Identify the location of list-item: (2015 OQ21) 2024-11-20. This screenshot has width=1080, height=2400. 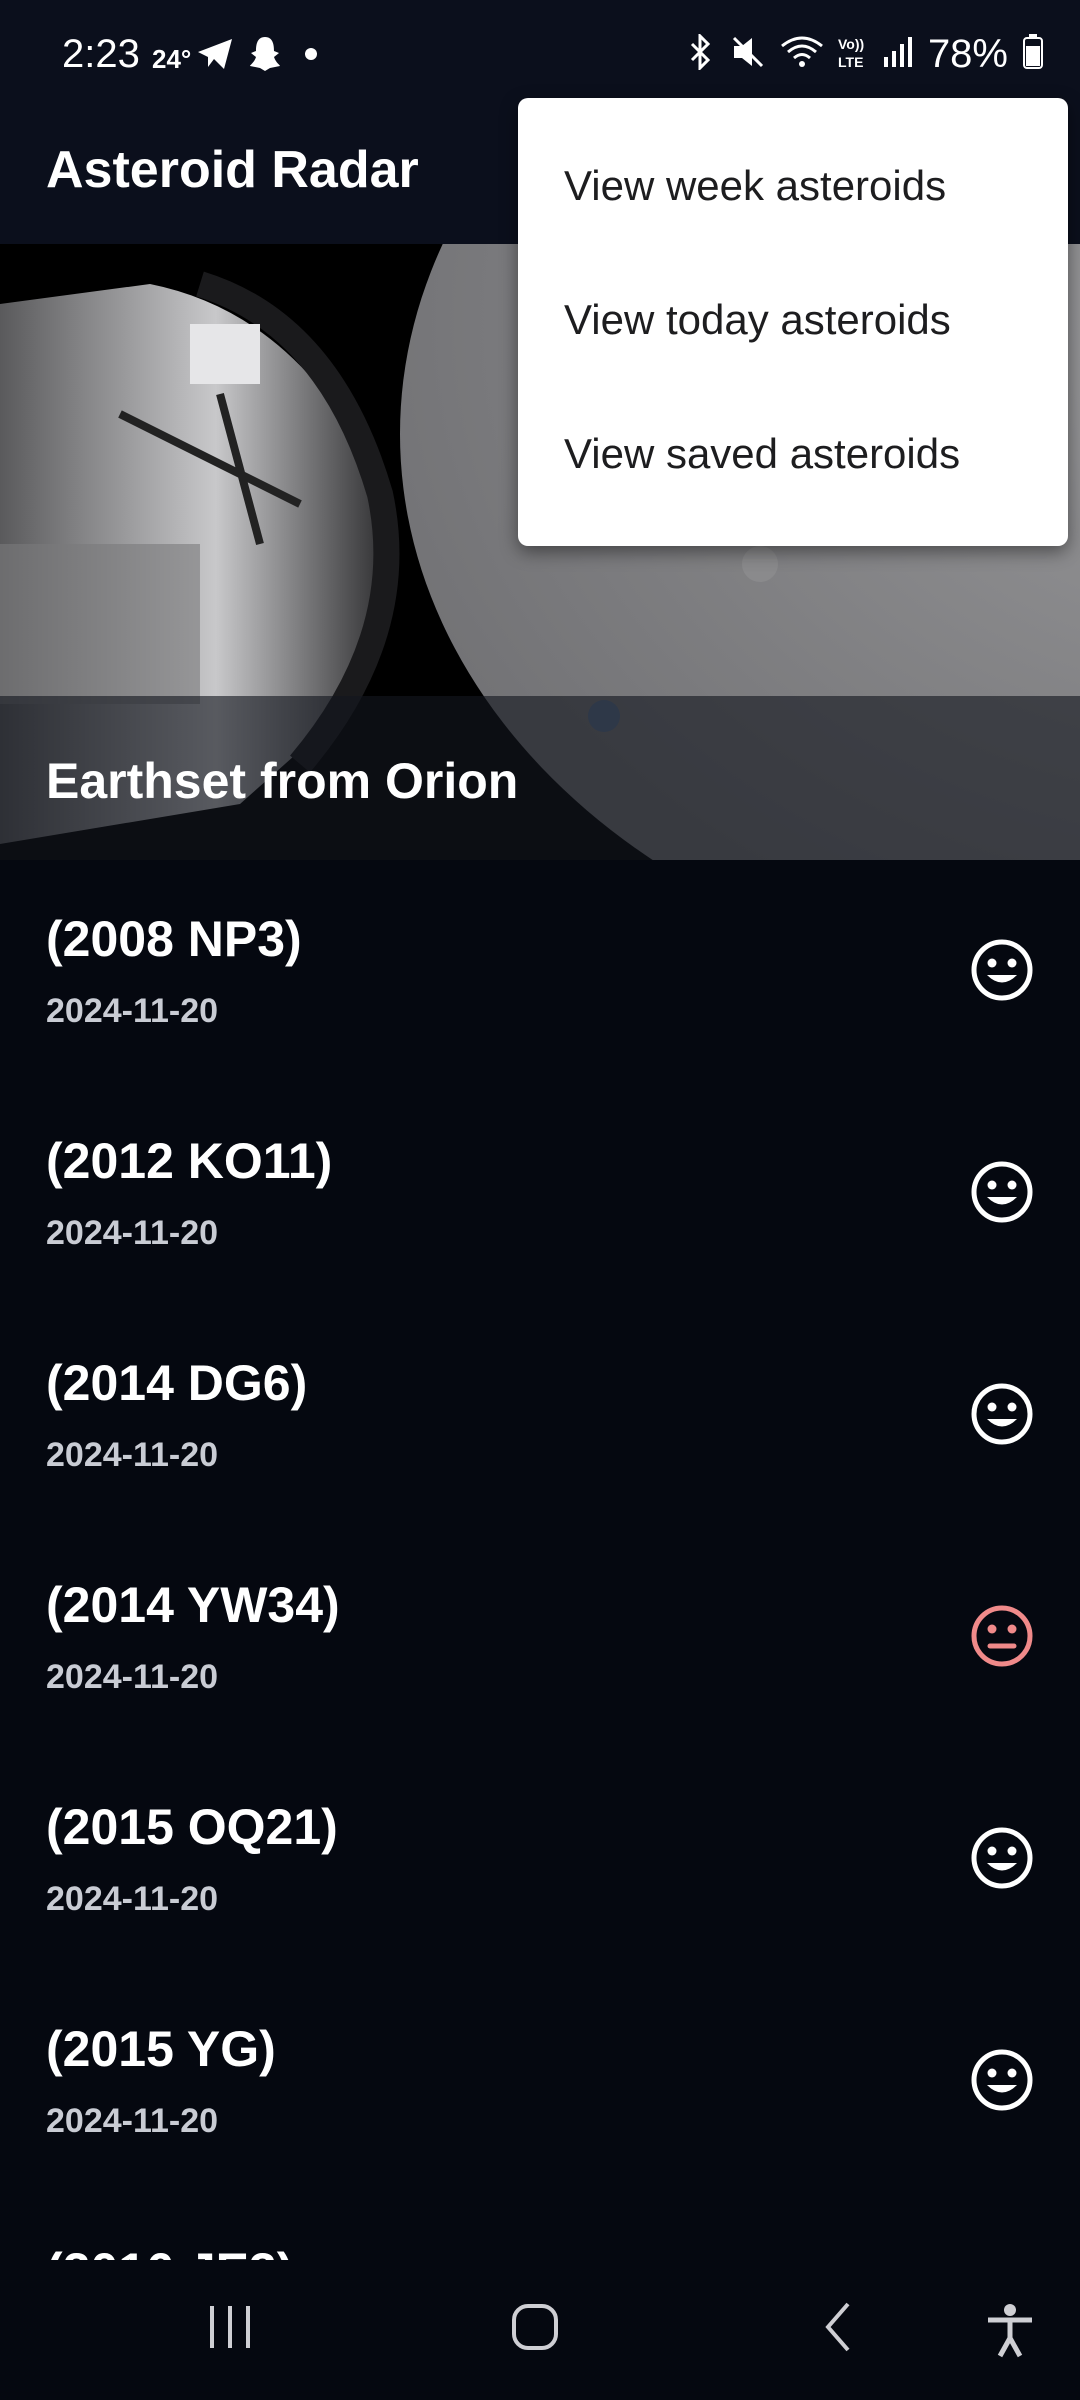
(540, 1859).